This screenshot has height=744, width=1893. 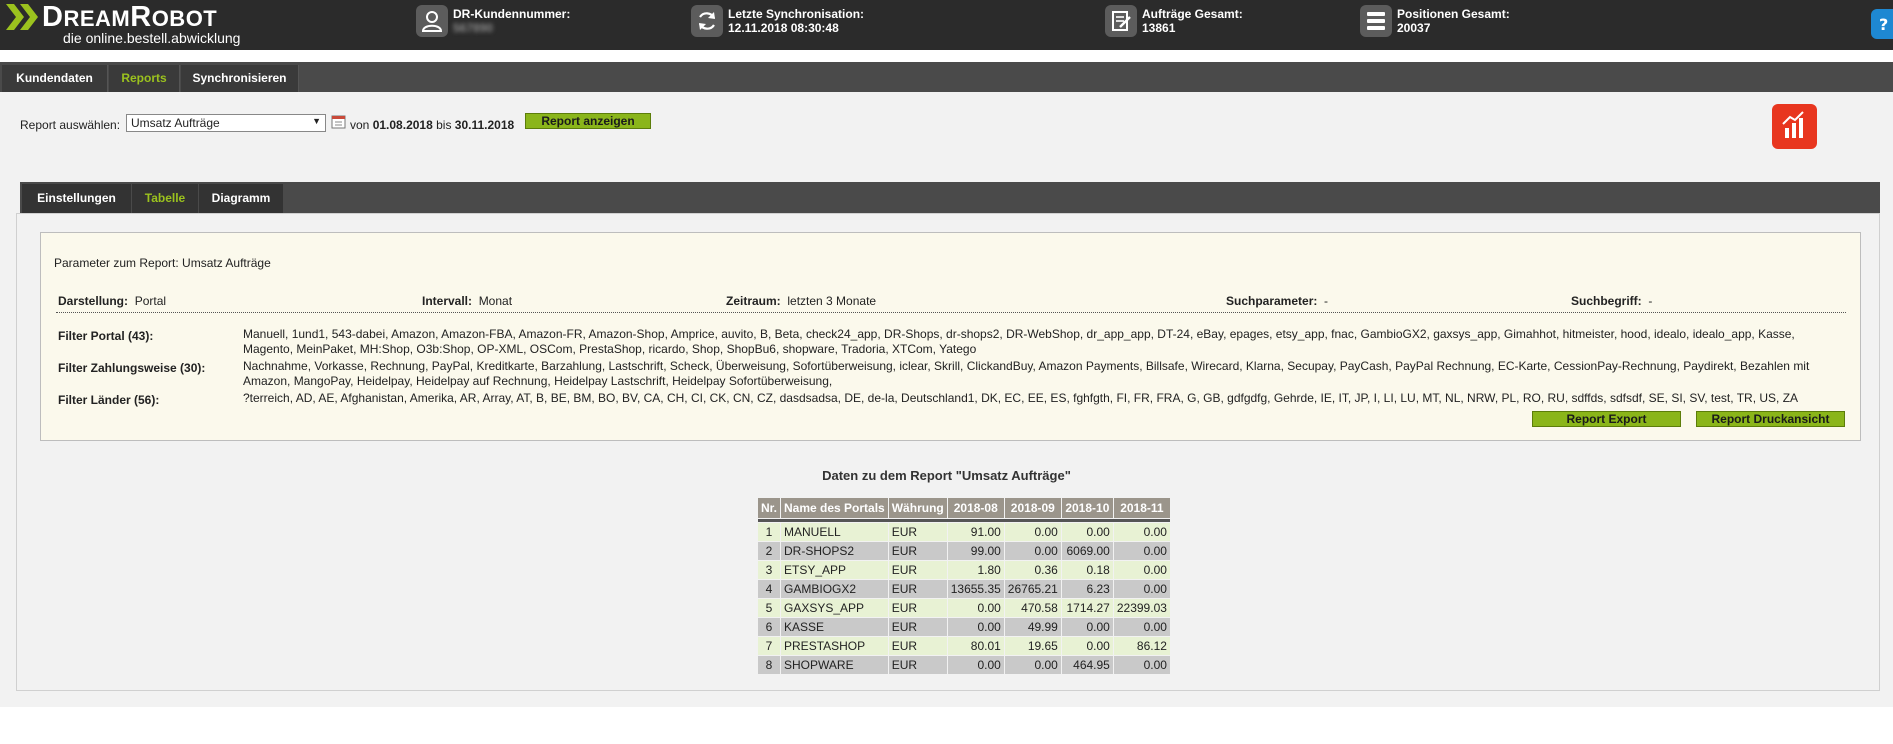 I want to click on table-cell: KASSE, so click(x=834, y=627).